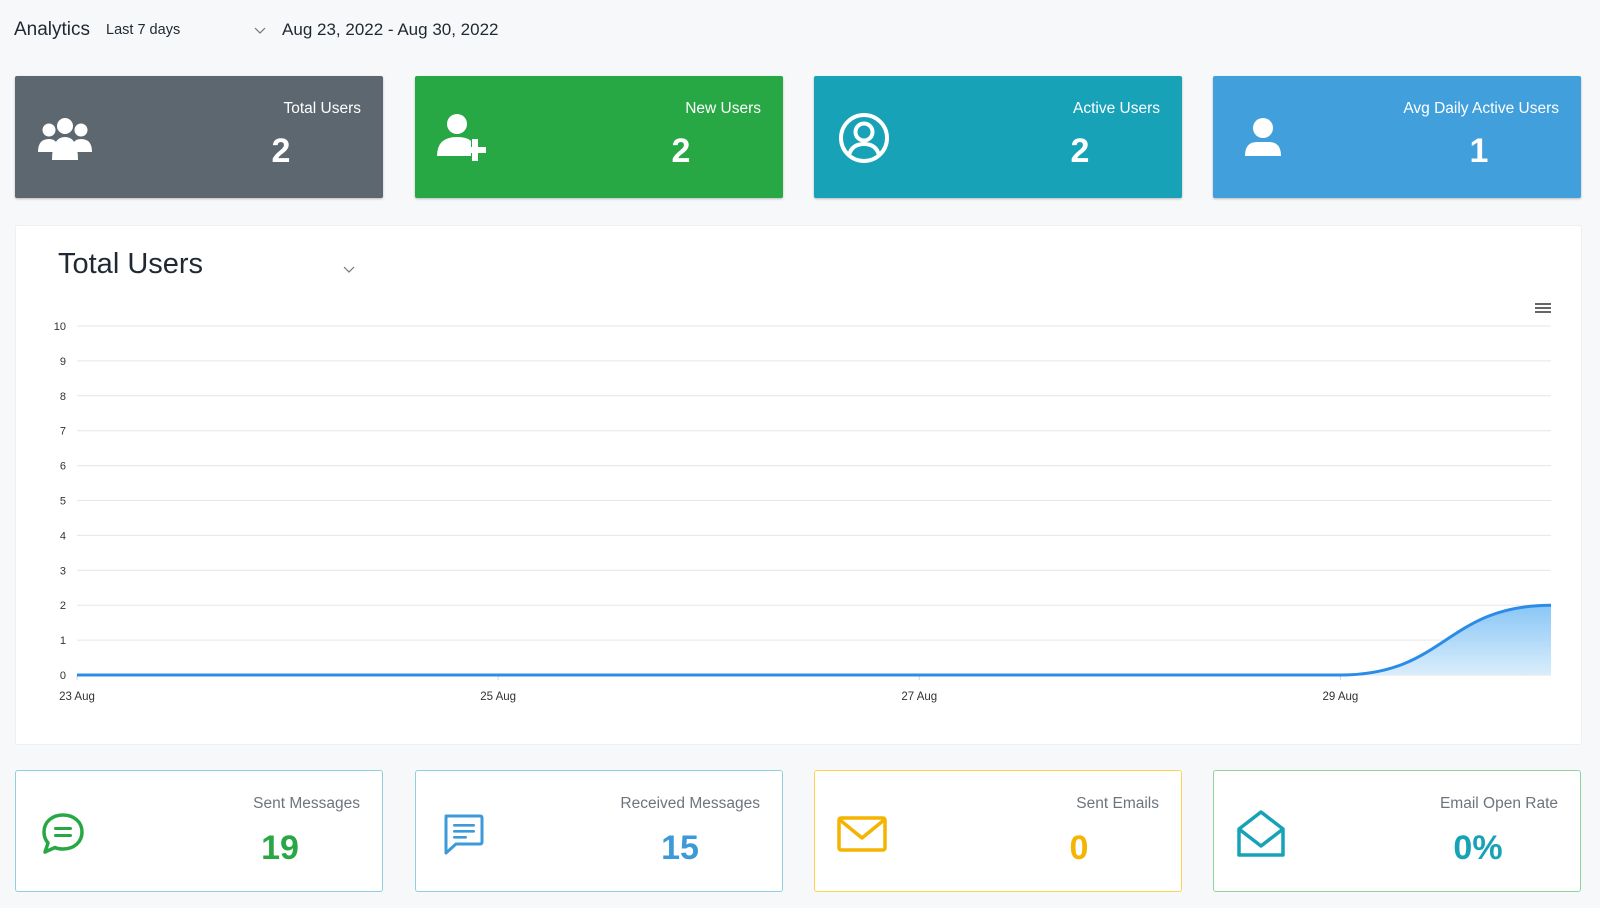  Describe the element at coordinates (63, 362) in the screenshot. I see `y-tick-label: 9` at that location.